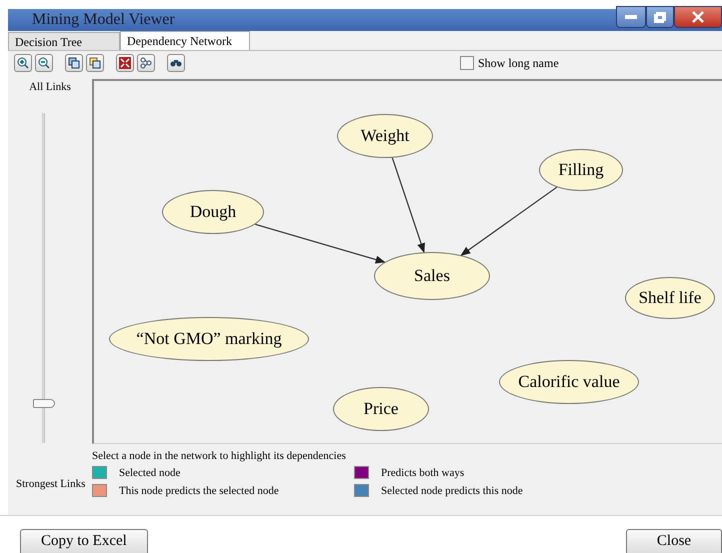  I want to click on checkbox-label: Show long name, so click(518, 63).